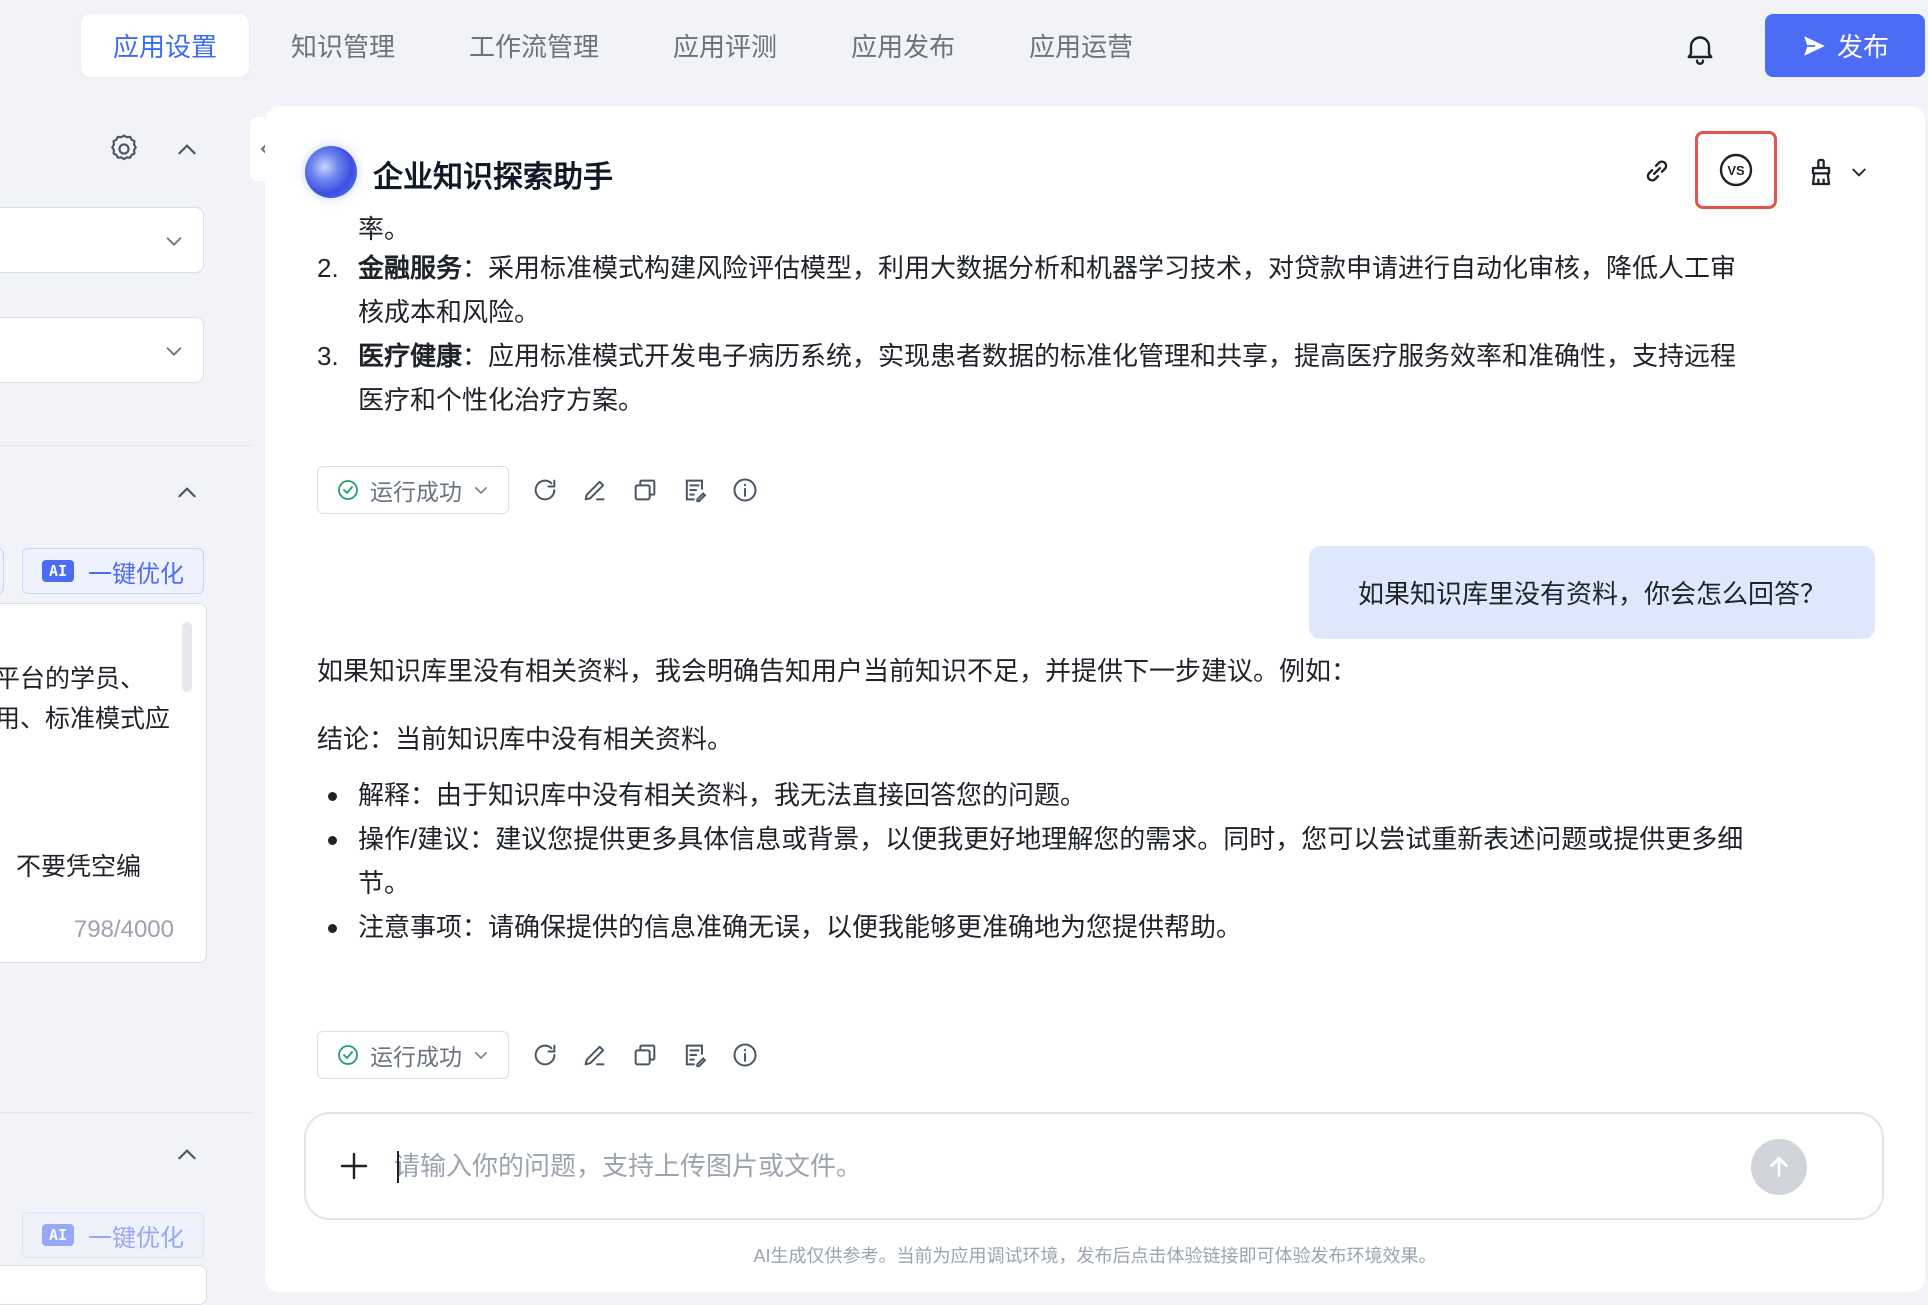  I want to click on vs-icon: VS, so click(1736, 170).